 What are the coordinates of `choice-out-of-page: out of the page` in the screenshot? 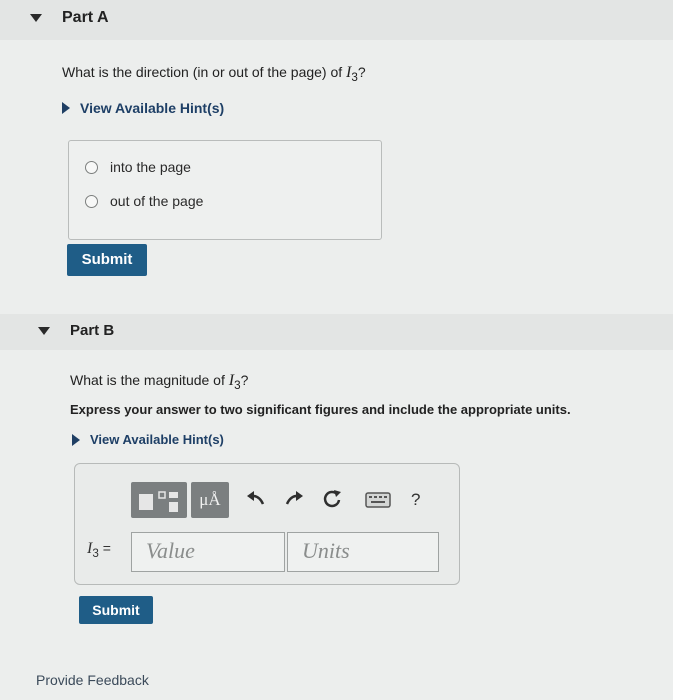 It's located at (144, 201).